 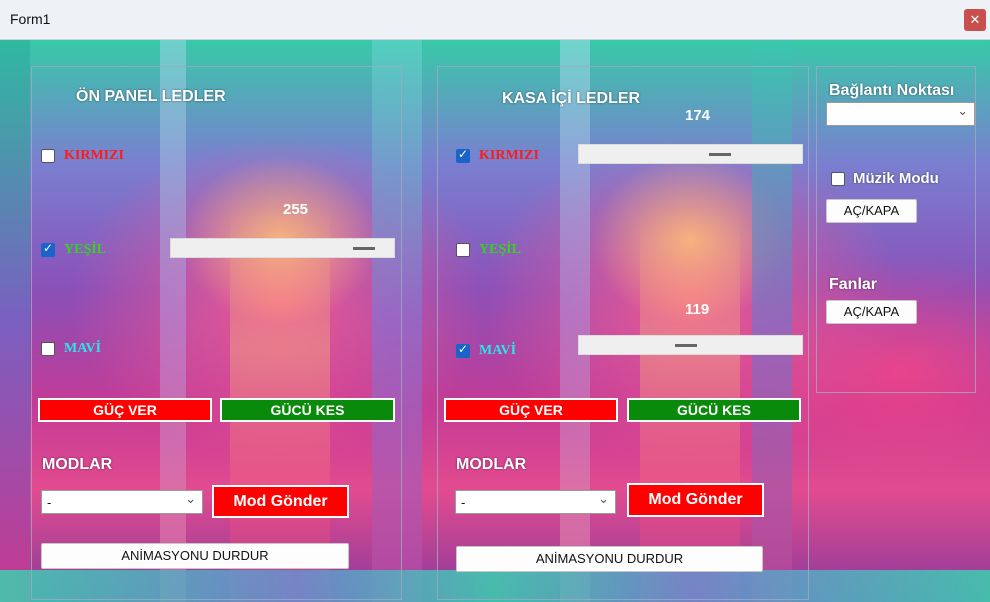 I want to click on case-red-label: KIRMIZI, so click(x=509, y=155).